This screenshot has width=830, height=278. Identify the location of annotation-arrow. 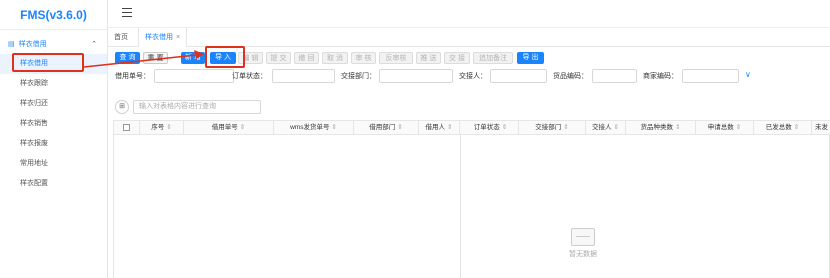
(143, 59).